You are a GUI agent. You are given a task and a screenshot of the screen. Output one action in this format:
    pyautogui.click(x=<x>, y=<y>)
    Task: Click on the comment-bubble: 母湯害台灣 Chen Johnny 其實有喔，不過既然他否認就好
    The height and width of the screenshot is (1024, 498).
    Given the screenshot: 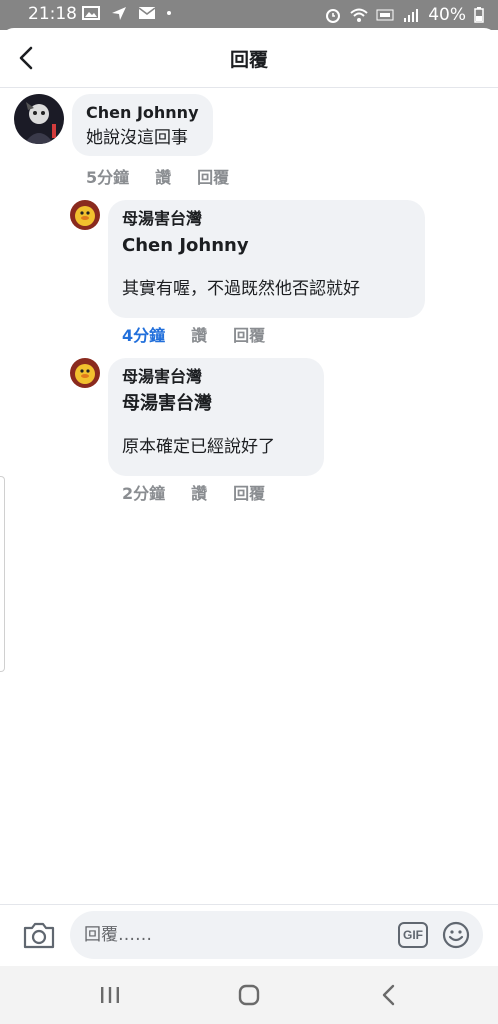 What is the action you would take?
    pyautogui.click(x=266, y=259)
    